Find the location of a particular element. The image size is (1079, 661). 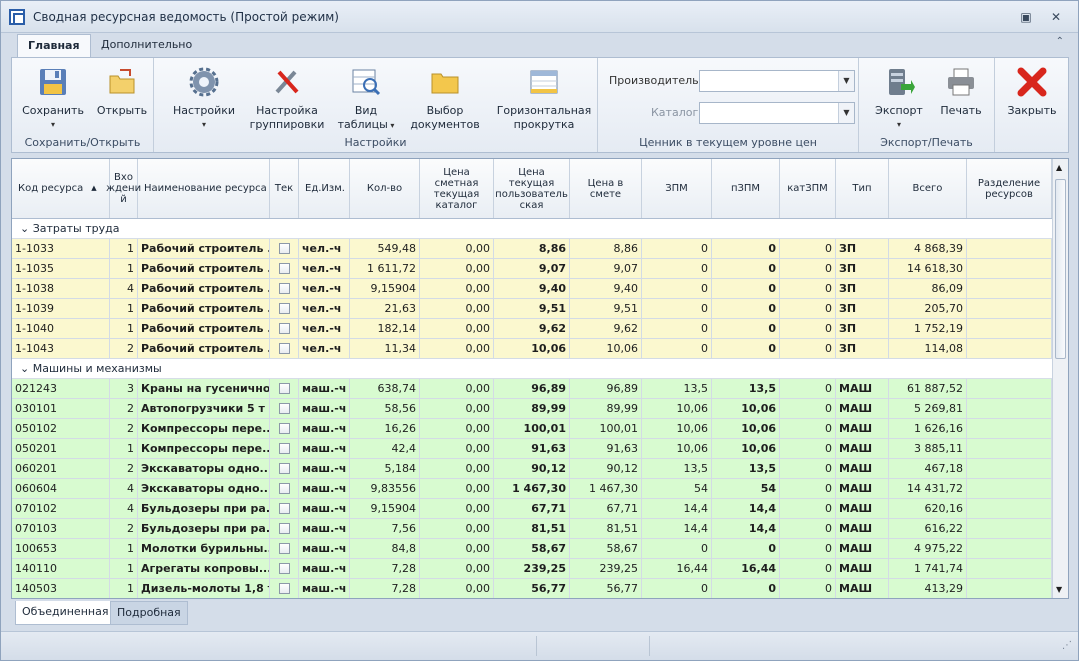

column-header: Цена сметная текущая каталог is located at coordinates (457, 188).